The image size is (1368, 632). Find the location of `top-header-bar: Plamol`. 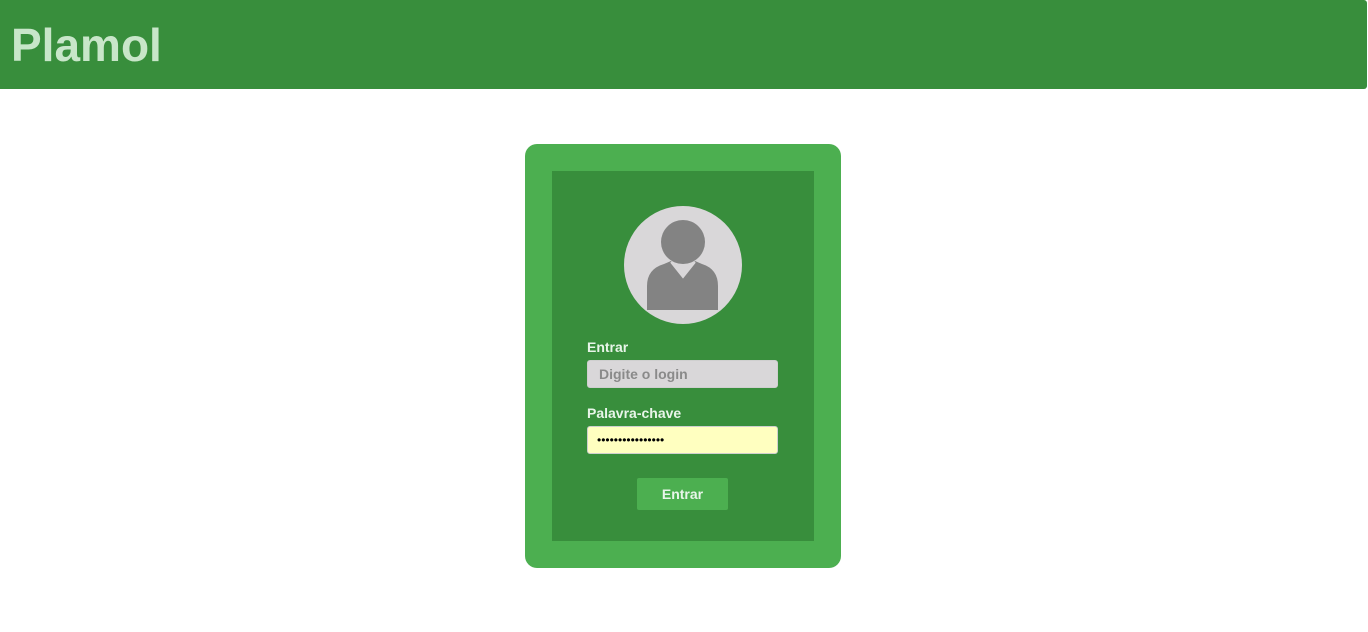

top-header-bar: Plamol is located at coordinates (683, 44).